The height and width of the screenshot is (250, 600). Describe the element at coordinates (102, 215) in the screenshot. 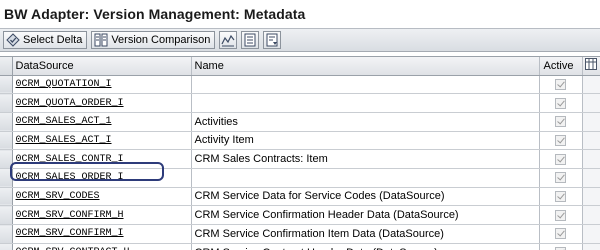

I see `datasource-cell: 0CRM_SRV_CONFIRM_H` at that location.